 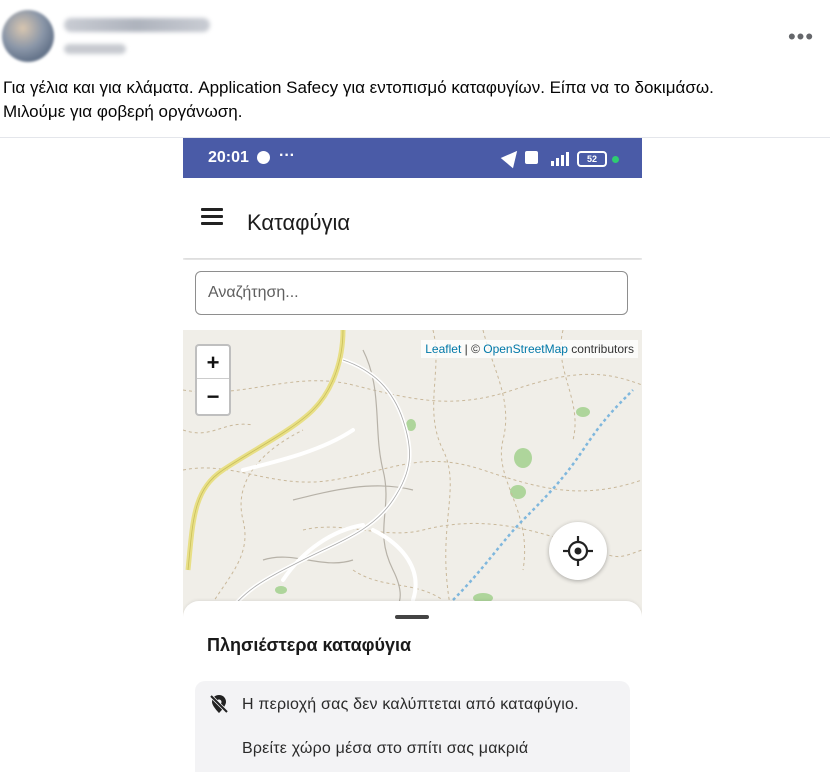 I want to click on facebook-icon, so click(x=263, y=157).